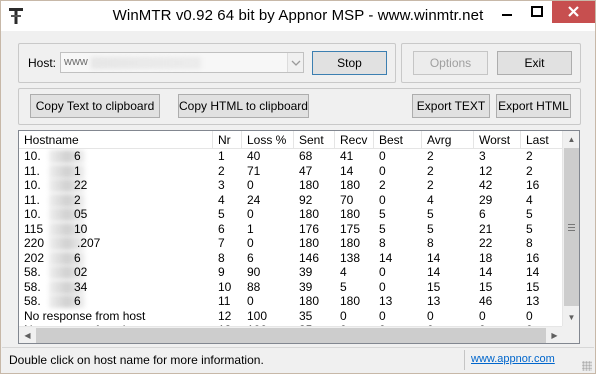  I want to click on table-row: No response from host 12 100 35 0 0 0 0 0, so click(291, 316).